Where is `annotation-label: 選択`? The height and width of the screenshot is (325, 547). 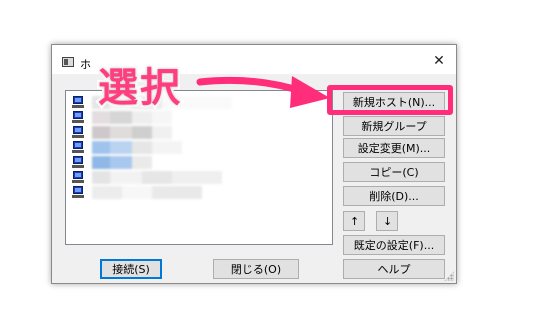 annotation-label: 選択 is located at coordinates (139, 88).